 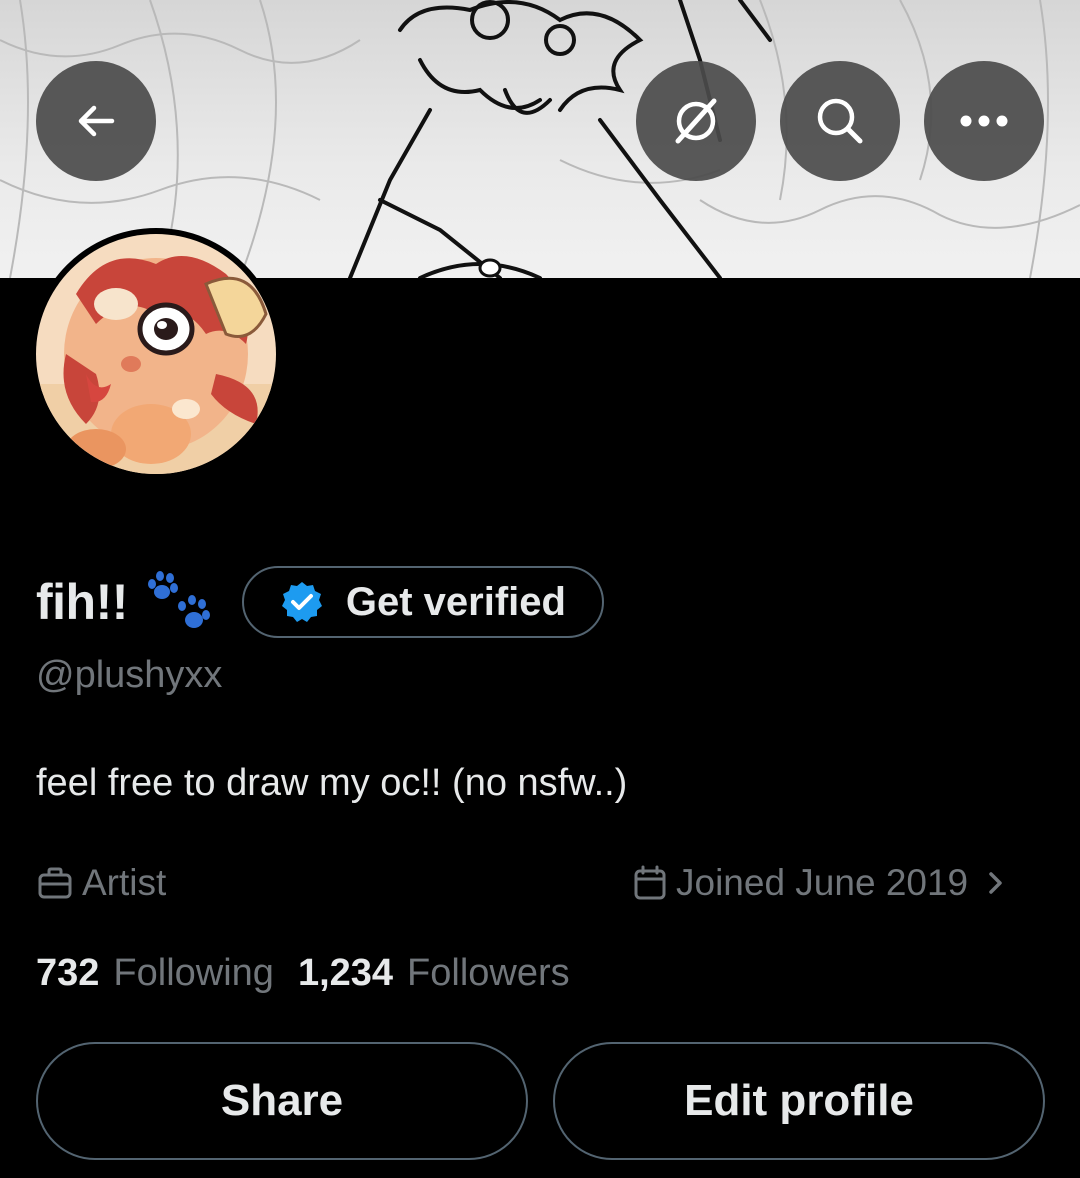 I want to click on followers-label: Followers, so click(x=488, y=973).